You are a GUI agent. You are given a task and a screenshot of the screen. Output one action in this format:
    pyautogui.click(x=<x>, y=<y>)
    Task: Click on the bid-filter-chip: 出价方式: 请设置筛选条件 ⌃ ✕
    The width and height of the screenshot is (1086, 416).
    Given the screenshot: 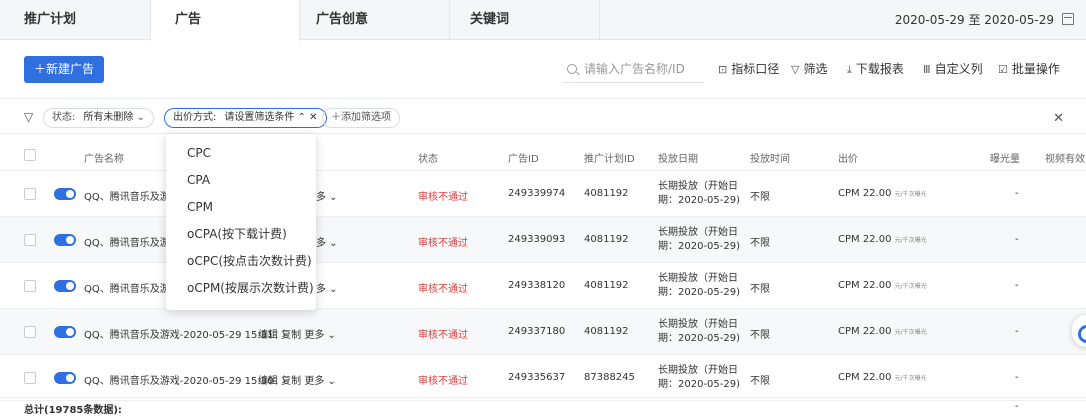 What is the action you would take?
    pyautogui.click(x=245, y=118)
    